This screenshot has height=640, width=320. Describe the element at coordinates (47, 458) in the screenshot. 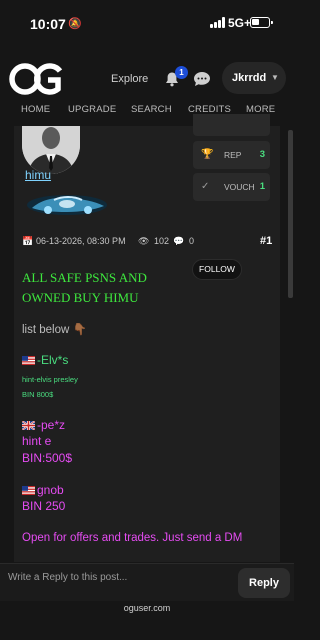

I see `item2-bin: BIN:500$` at that location.